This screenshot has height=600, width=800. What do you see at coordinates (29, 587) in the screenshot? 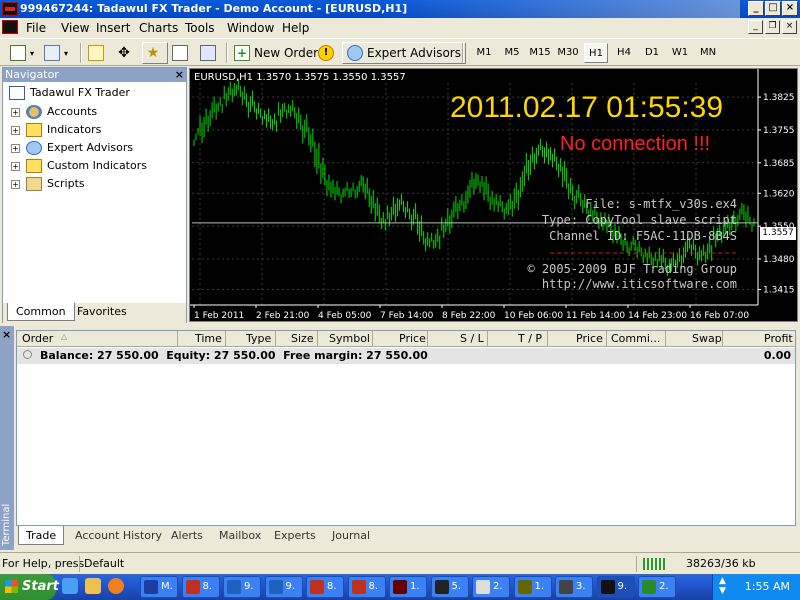
I see `start-button: Start` at bounding box center [29, 587].